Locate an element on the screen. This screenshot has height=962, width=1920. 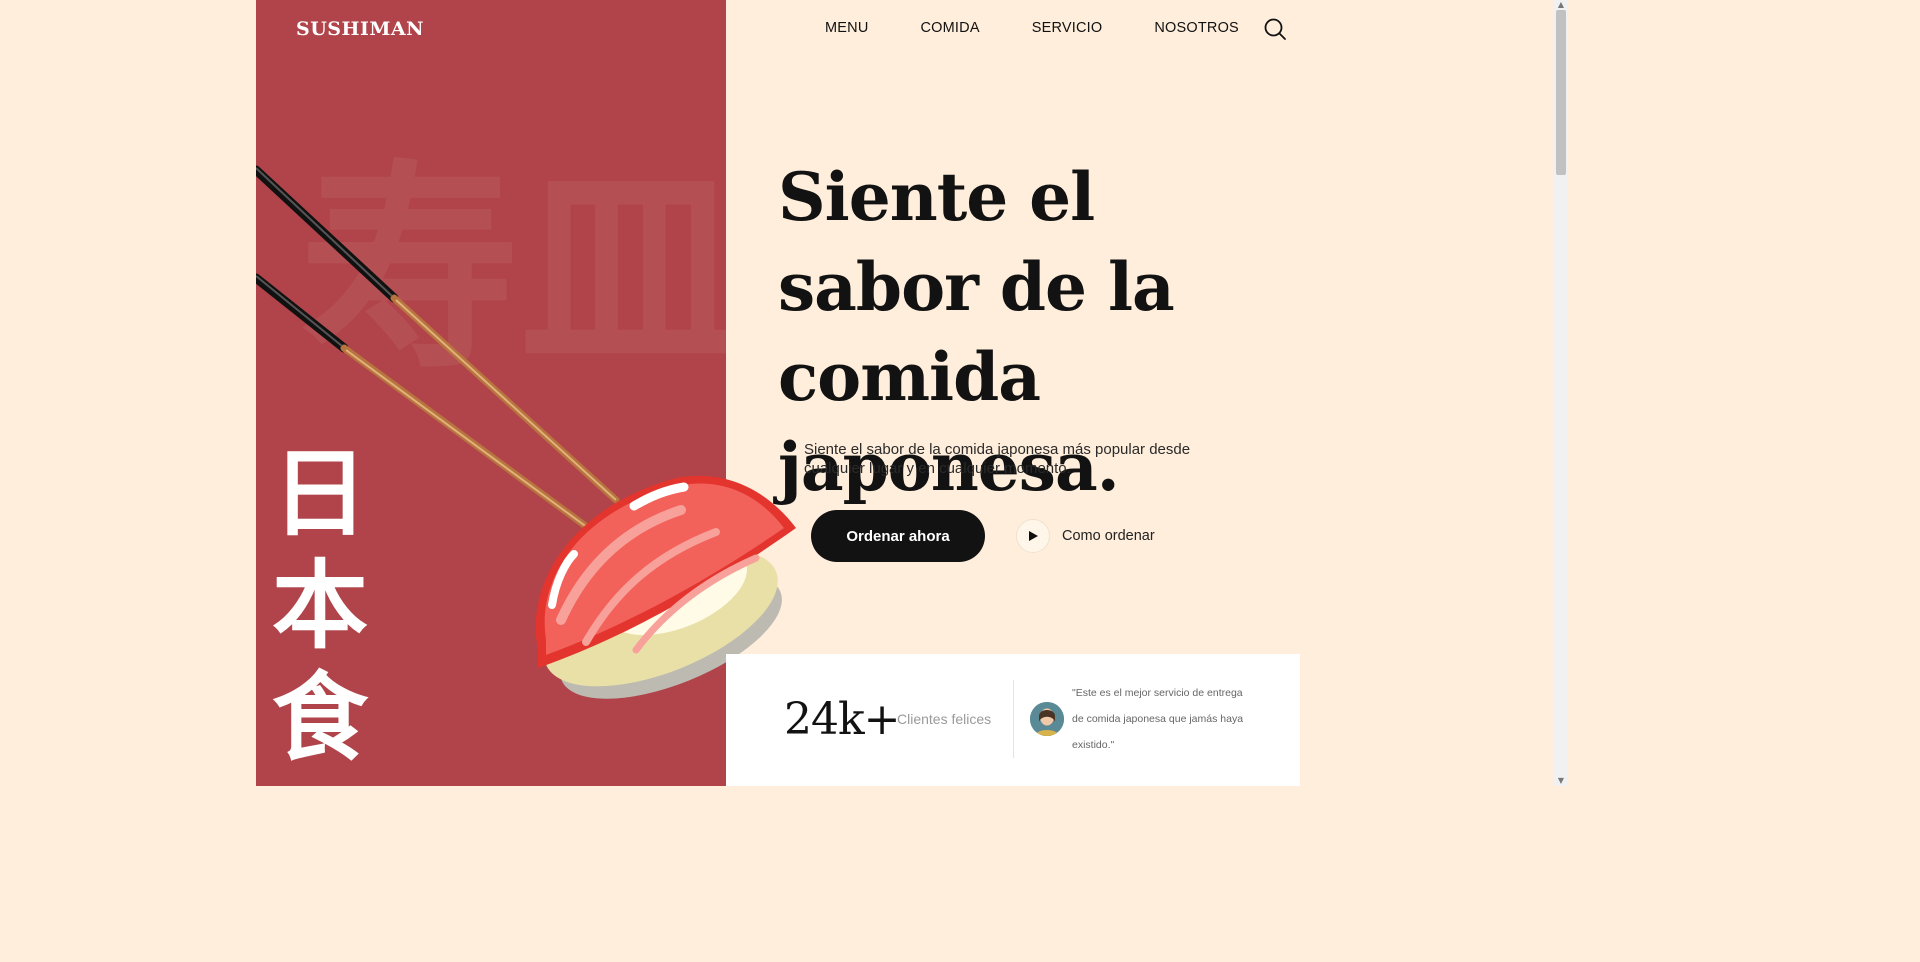
stats-divider is located at coordinates (1013, 719).